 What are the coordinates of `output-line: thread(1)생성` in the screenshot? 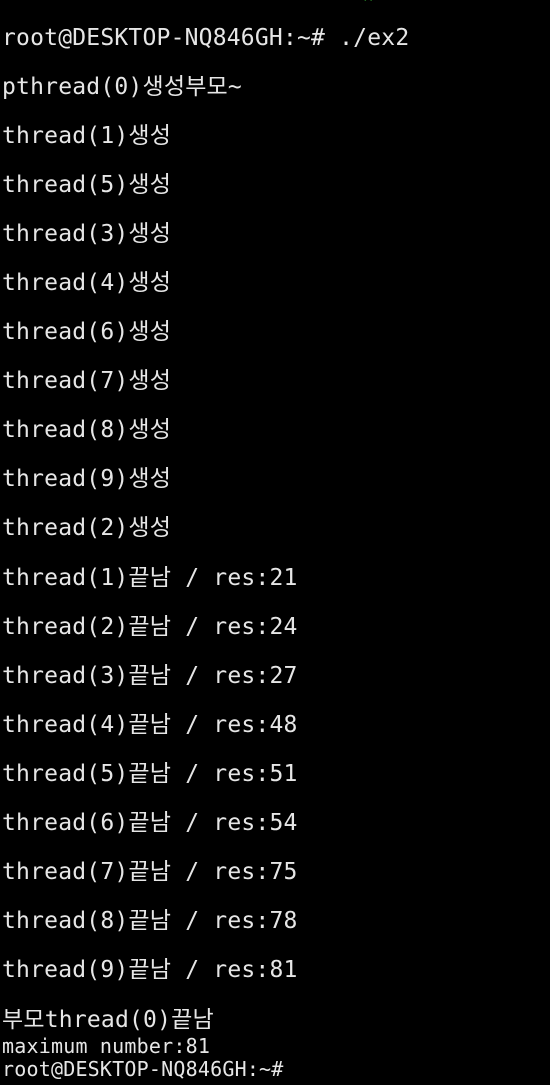 It's located at (87, 136).